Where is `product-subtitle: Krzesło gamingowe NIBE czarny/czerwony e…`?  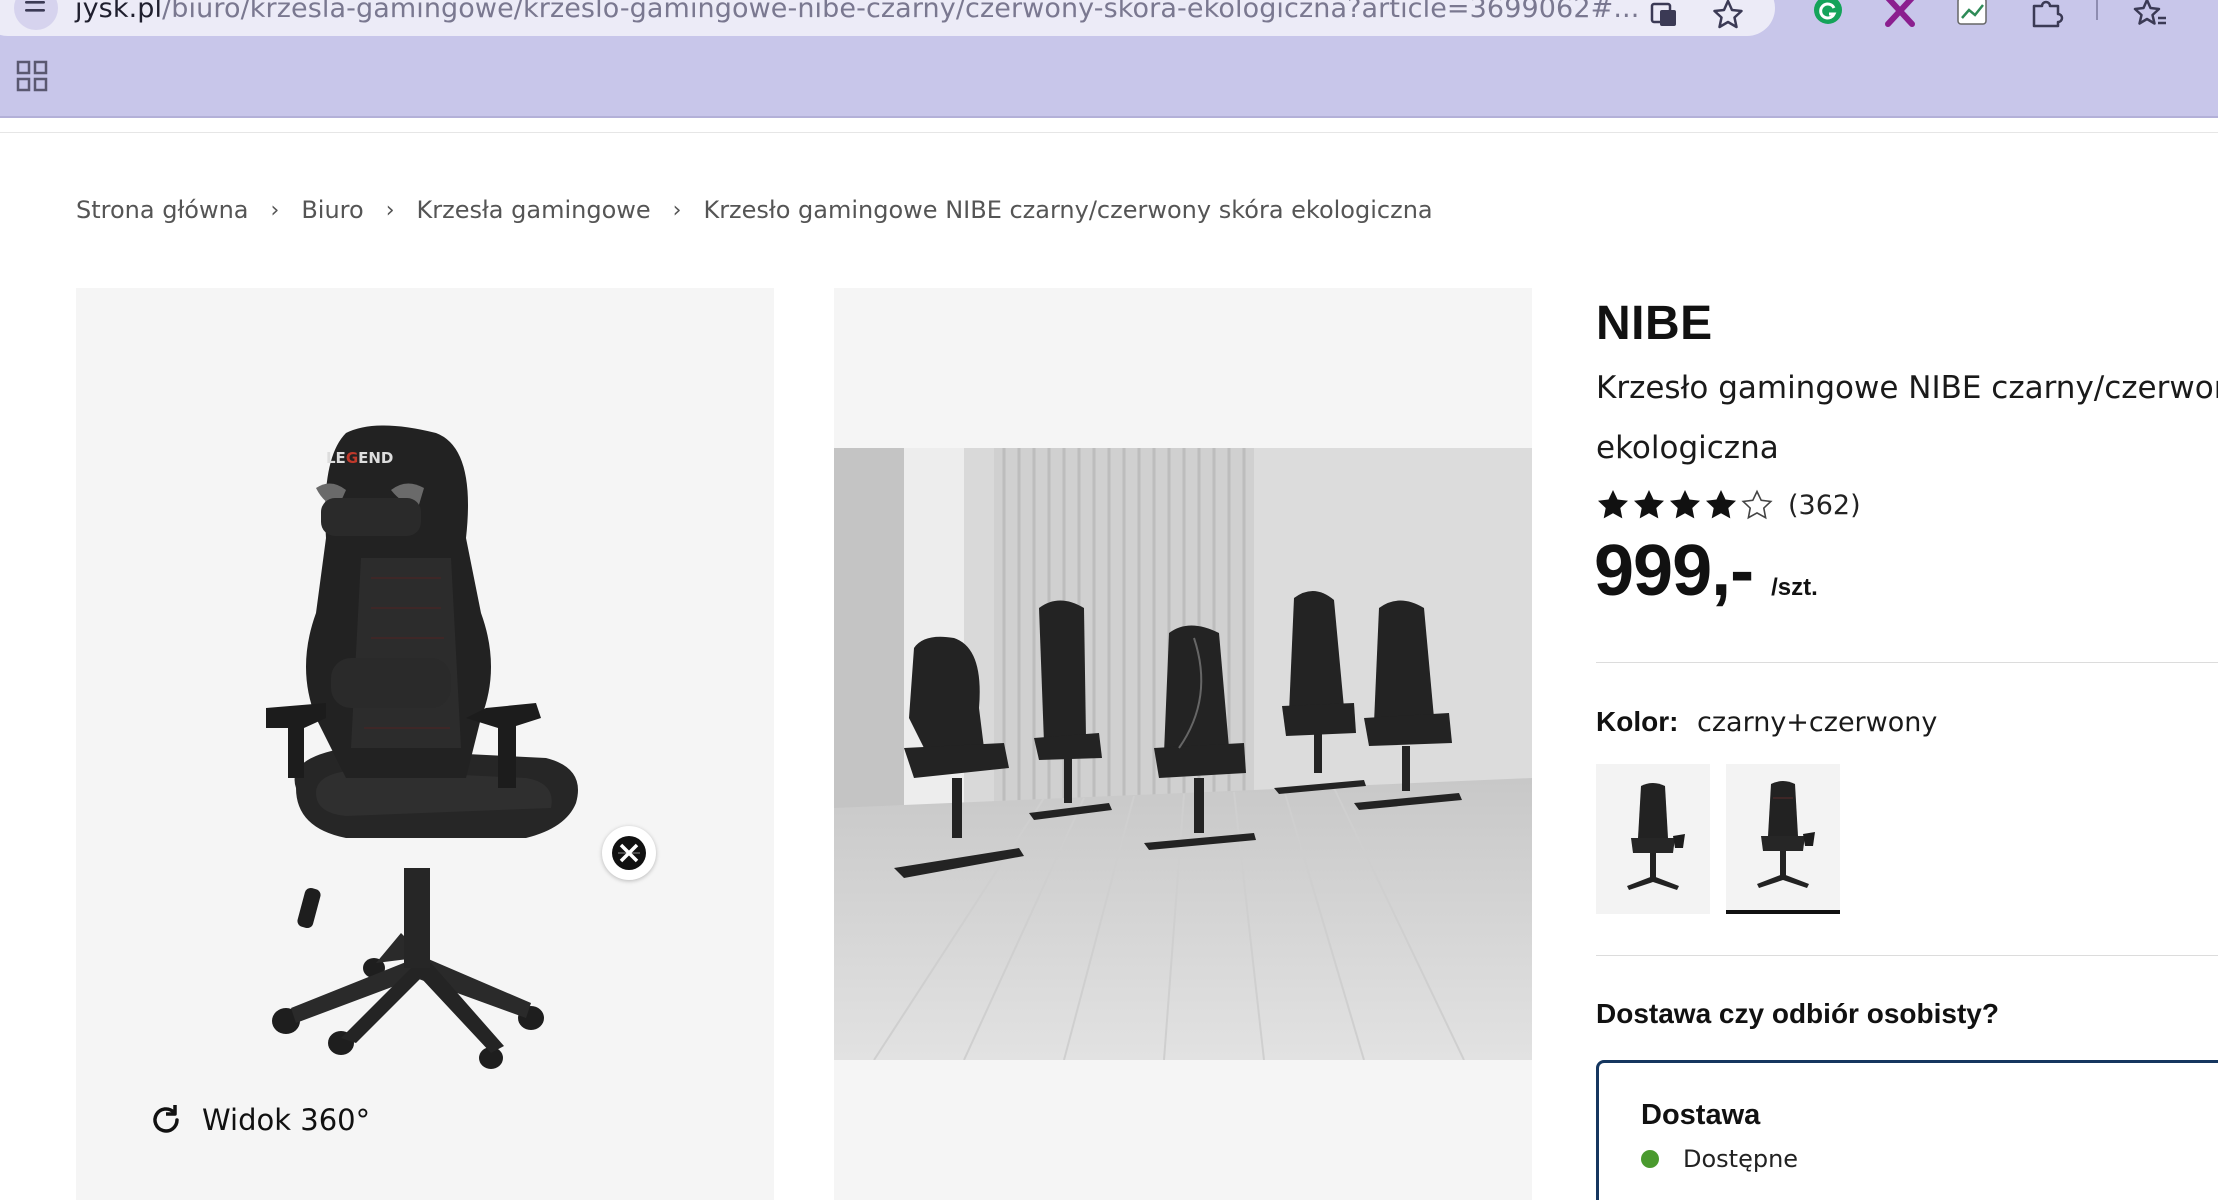 product-subtitle: Krzesło gamingowe NIBE czarny/czerwony e… is located at coordinates (1907, 418).